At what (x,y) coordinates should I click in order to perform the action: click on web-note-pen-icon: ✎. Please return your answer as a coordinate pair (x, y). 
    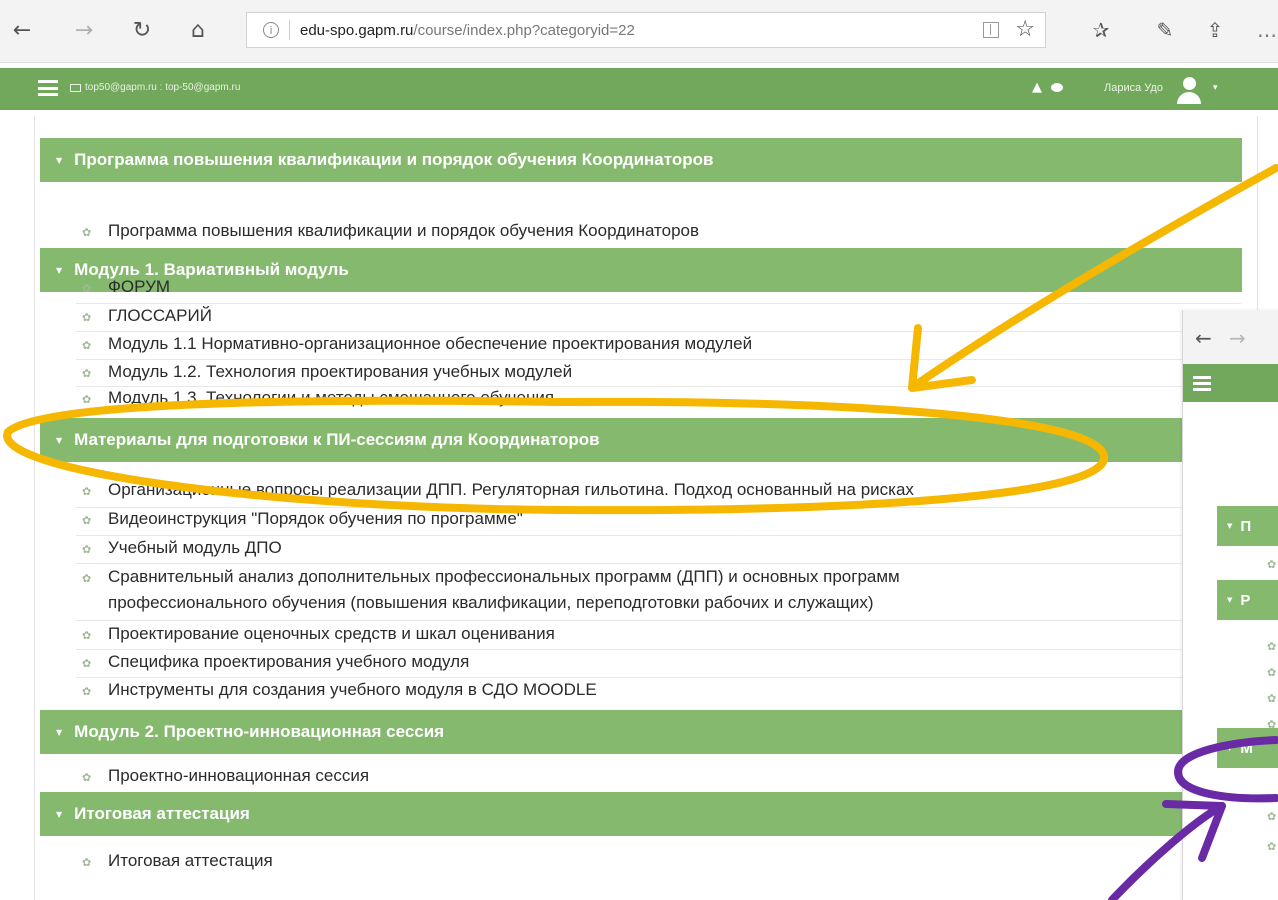
    Looking at the image, I should click on (1165, 30).